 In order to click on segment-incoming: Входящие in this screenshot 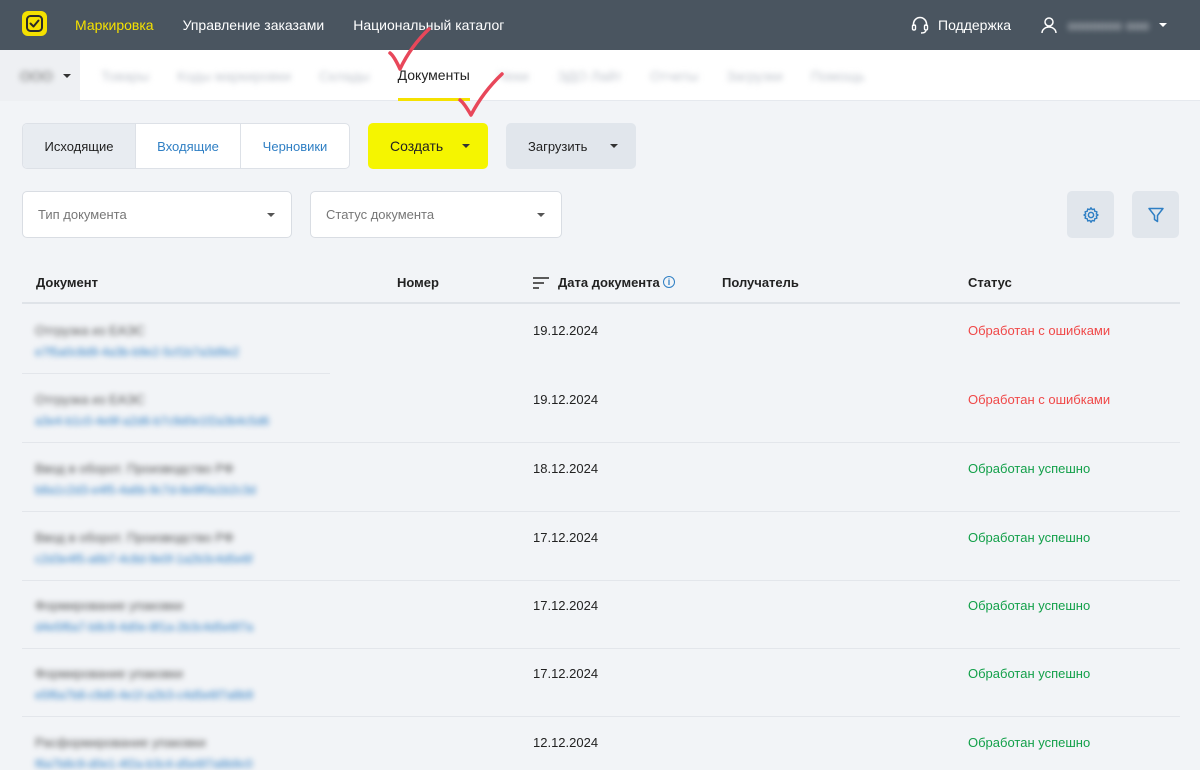, I will do `click(188, 146)`.